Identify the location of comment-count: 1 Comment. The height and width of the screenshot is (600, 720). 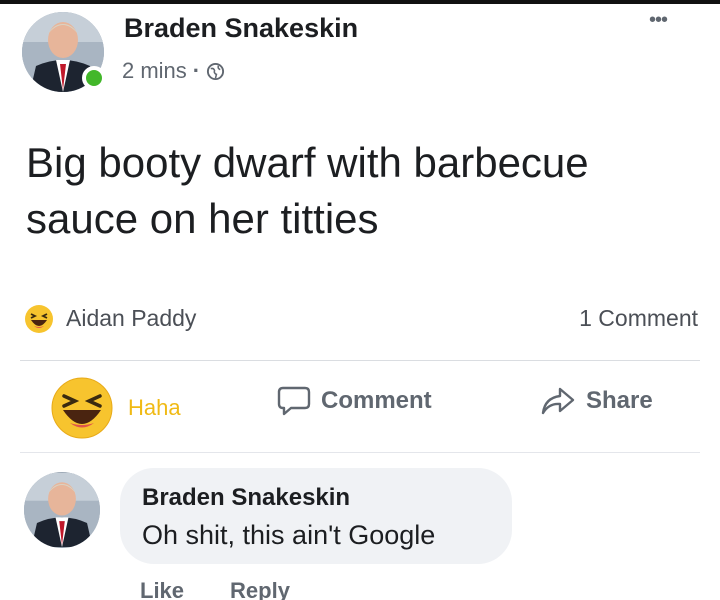
(638, 318).